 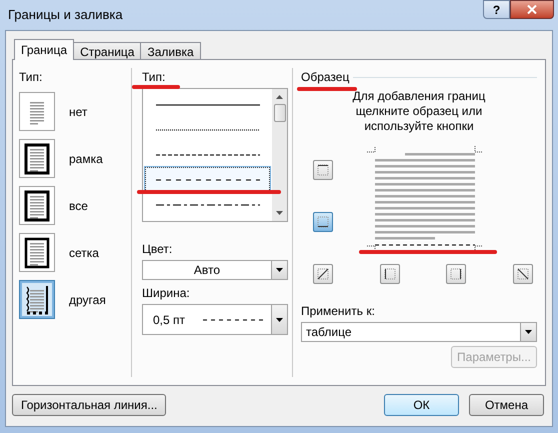 What do you see at coordinates (166, 293) in the screenshot?
I see `width-label: Ширина:` at bounding box center [166, 293].